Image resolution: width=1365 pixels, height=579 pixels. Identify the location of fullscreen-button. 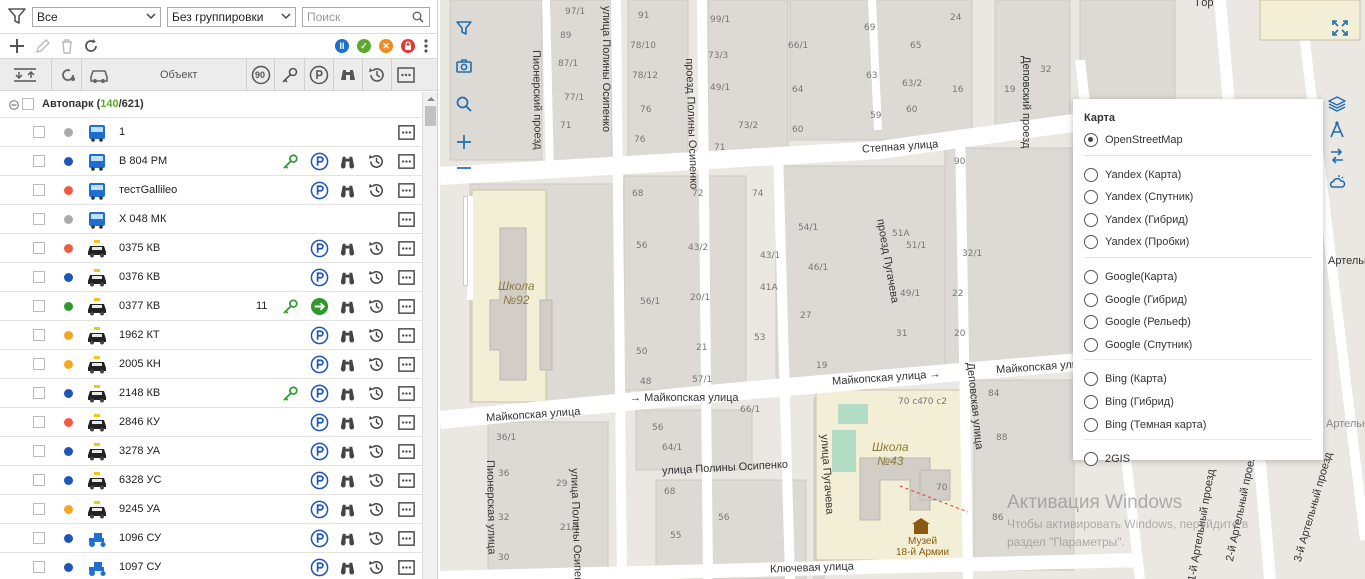
(1340, 28).